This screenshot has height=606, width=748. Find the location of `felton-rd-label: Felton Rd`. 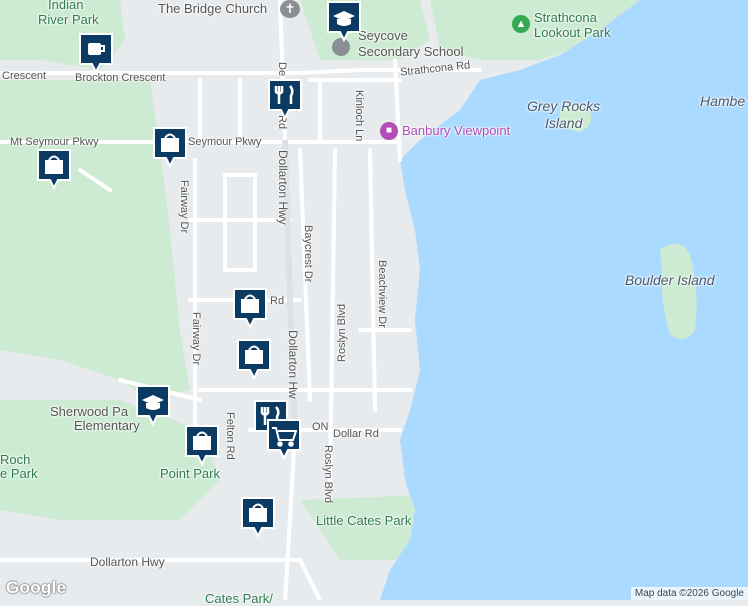

felton-rd-label: Felton Rd is located at coordinates (230, 436).